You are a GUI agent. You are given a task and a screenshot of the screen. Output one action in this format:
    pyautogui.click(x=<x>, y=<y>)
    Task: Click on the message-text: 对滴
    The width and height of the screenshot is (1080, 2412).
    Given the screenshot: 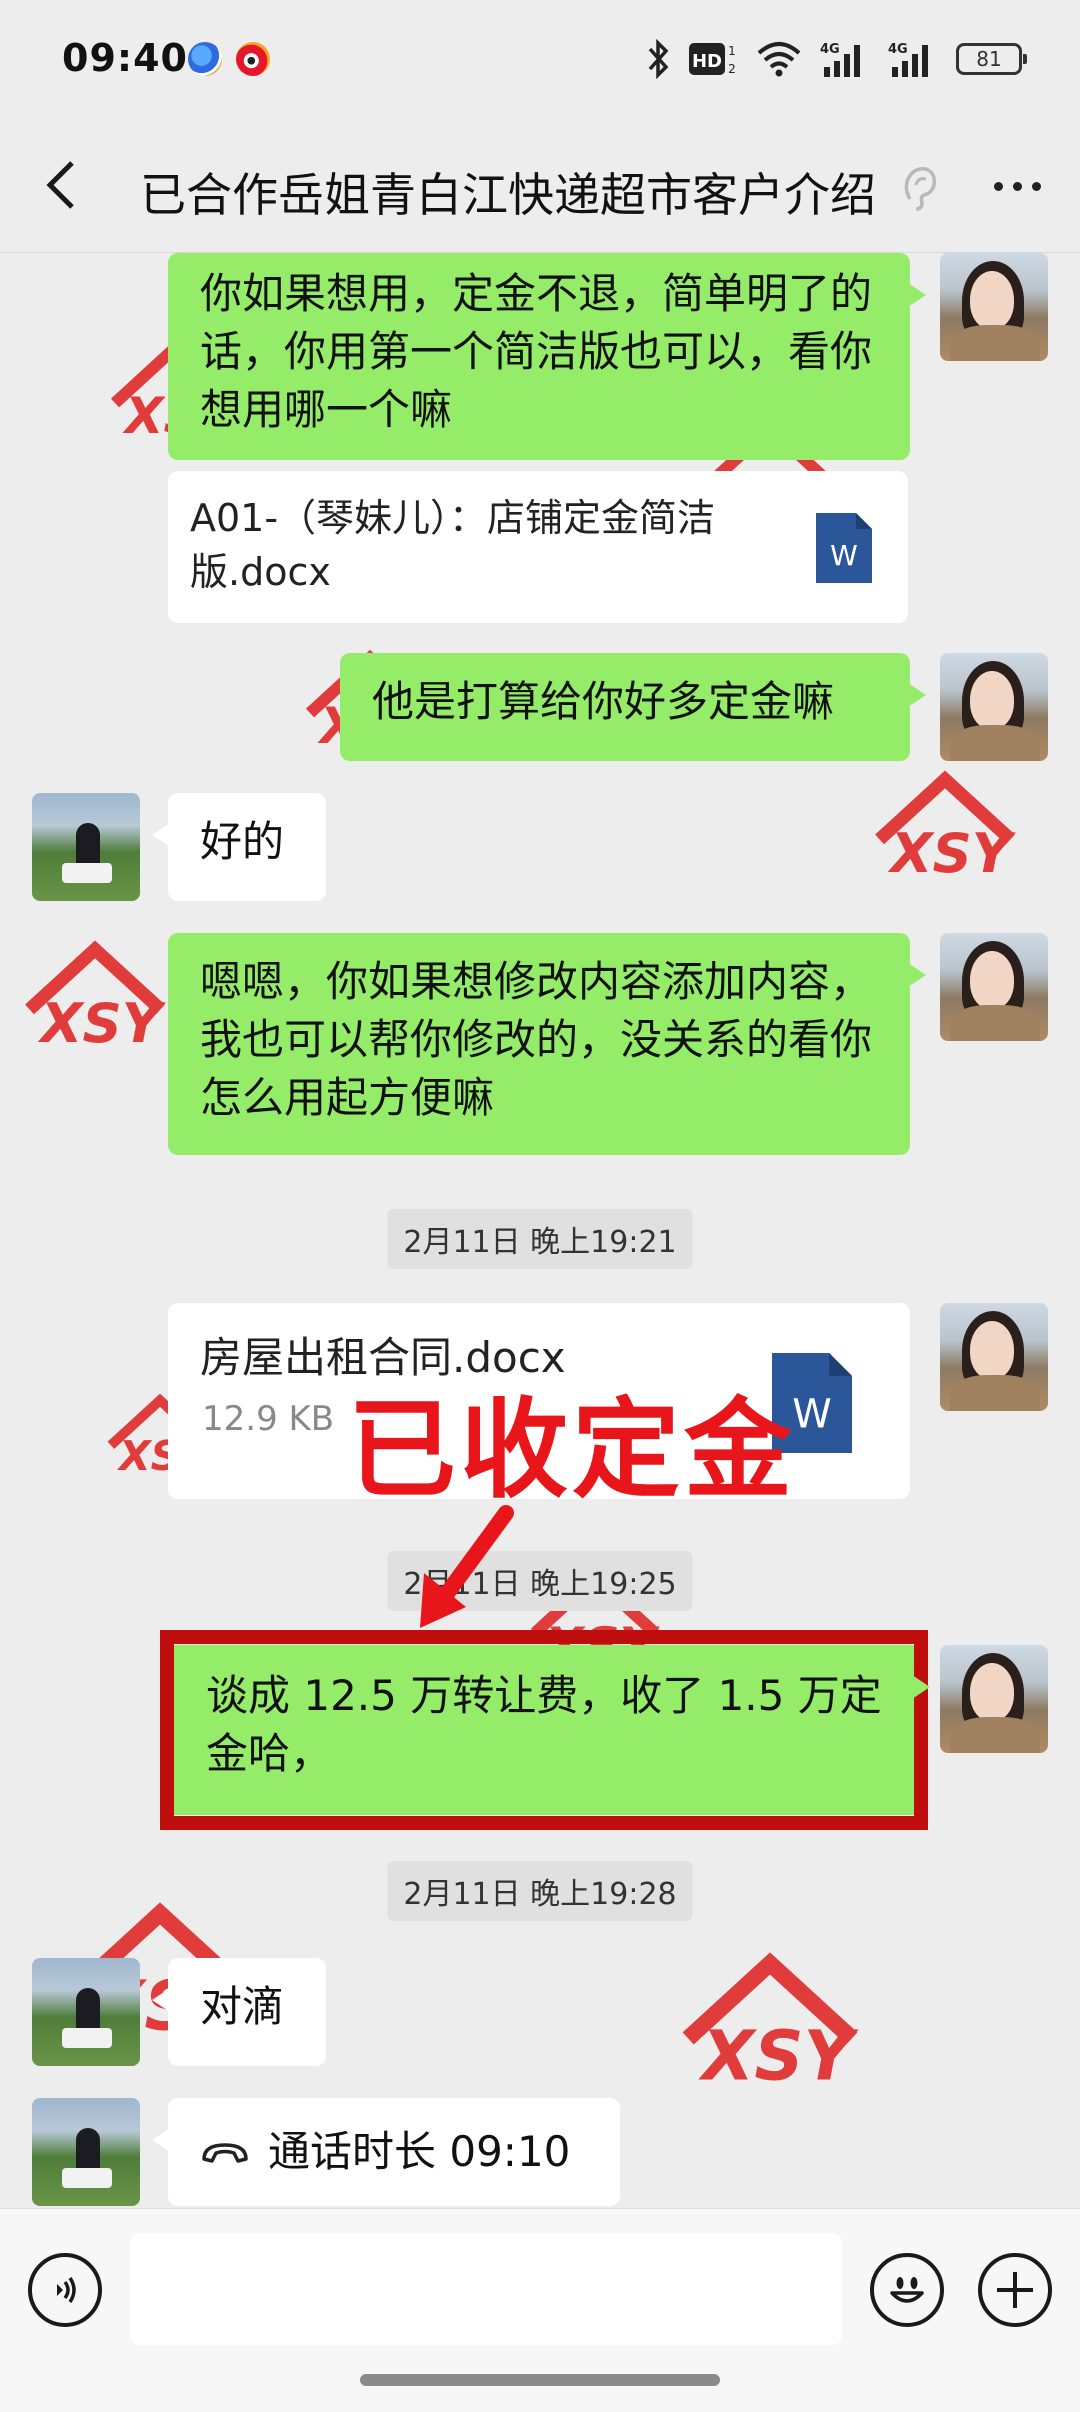 What is the action you would take?
    pyautogui.click(x=242, y=2006)
    